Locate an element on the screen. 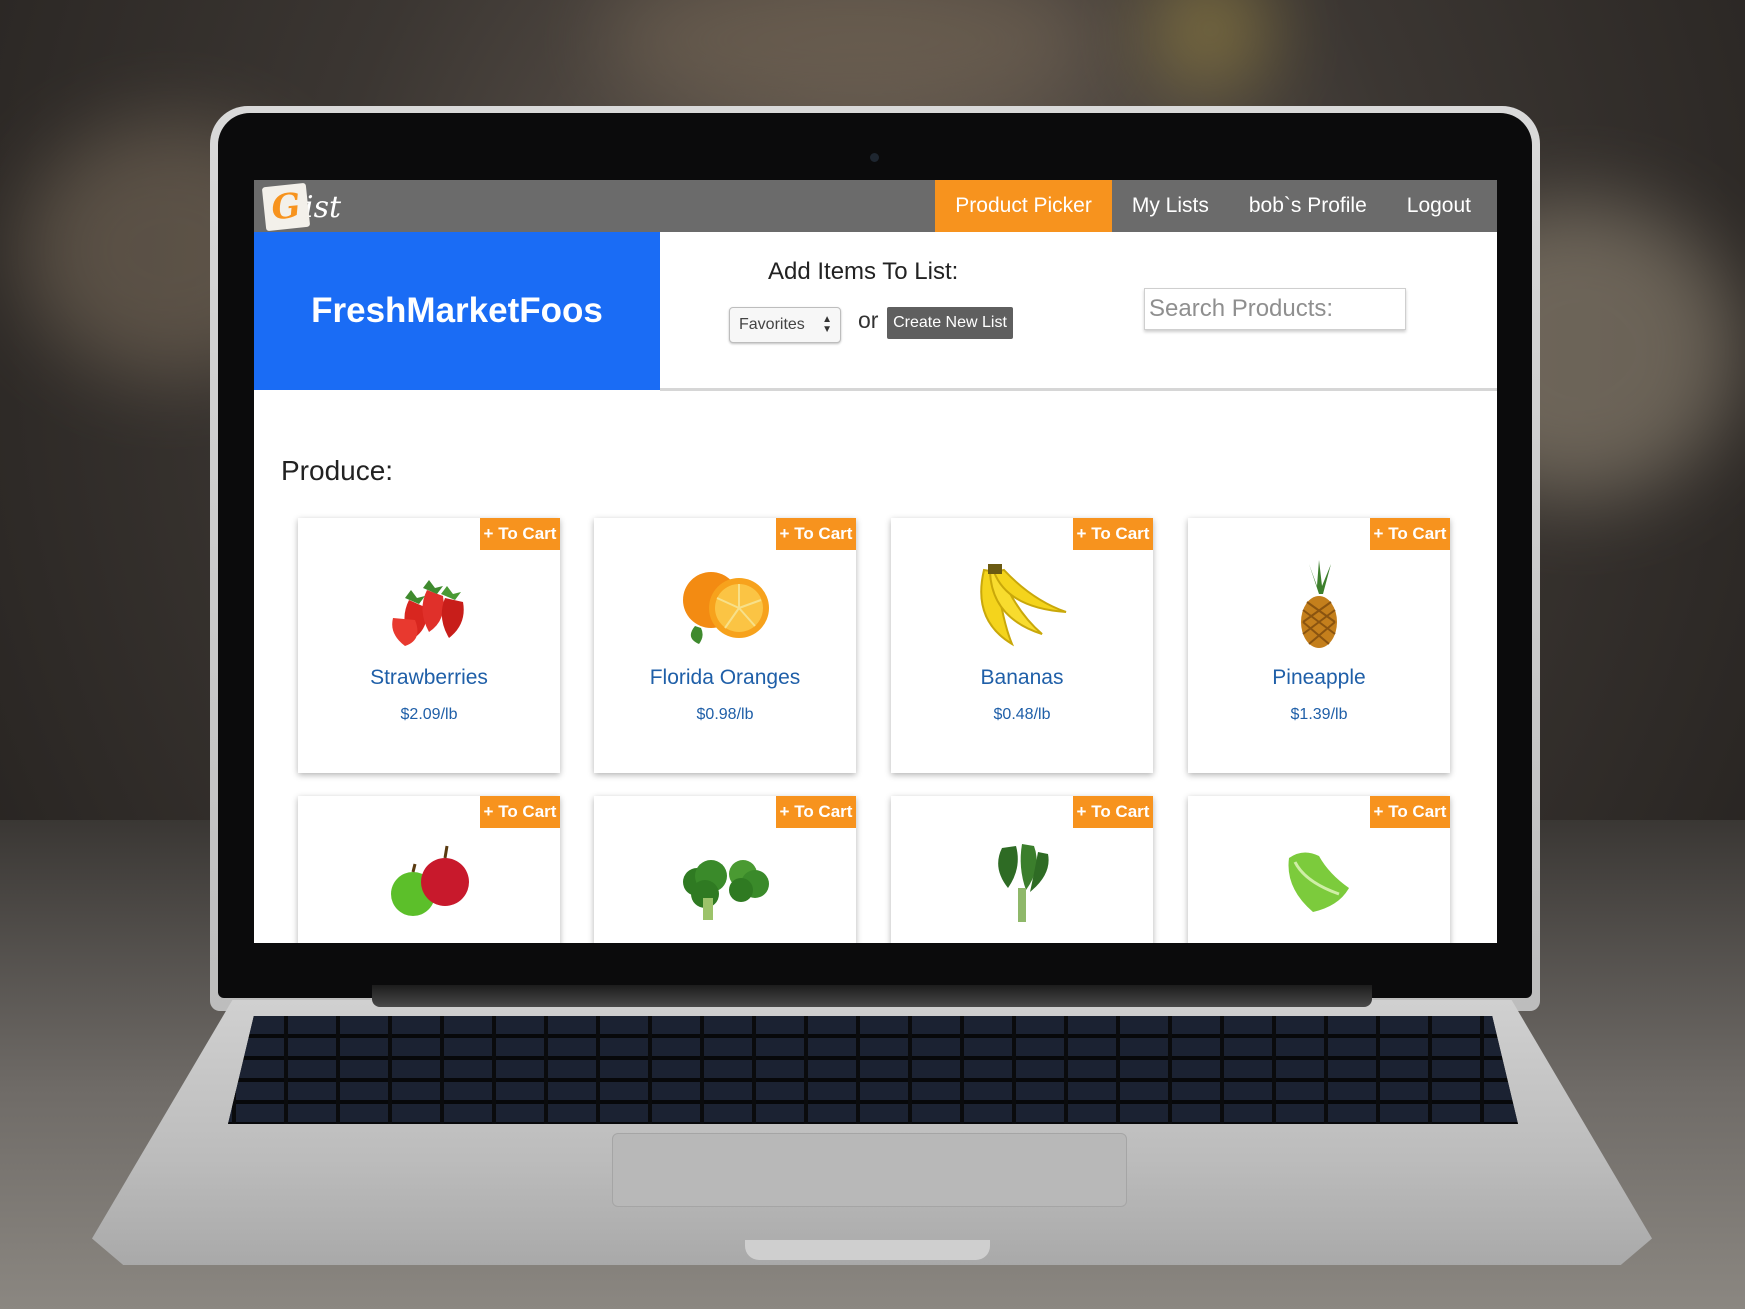 The height and width of the screenshot is (1309, 1745). section-title: Produce: is located at coordinates (337, 470).